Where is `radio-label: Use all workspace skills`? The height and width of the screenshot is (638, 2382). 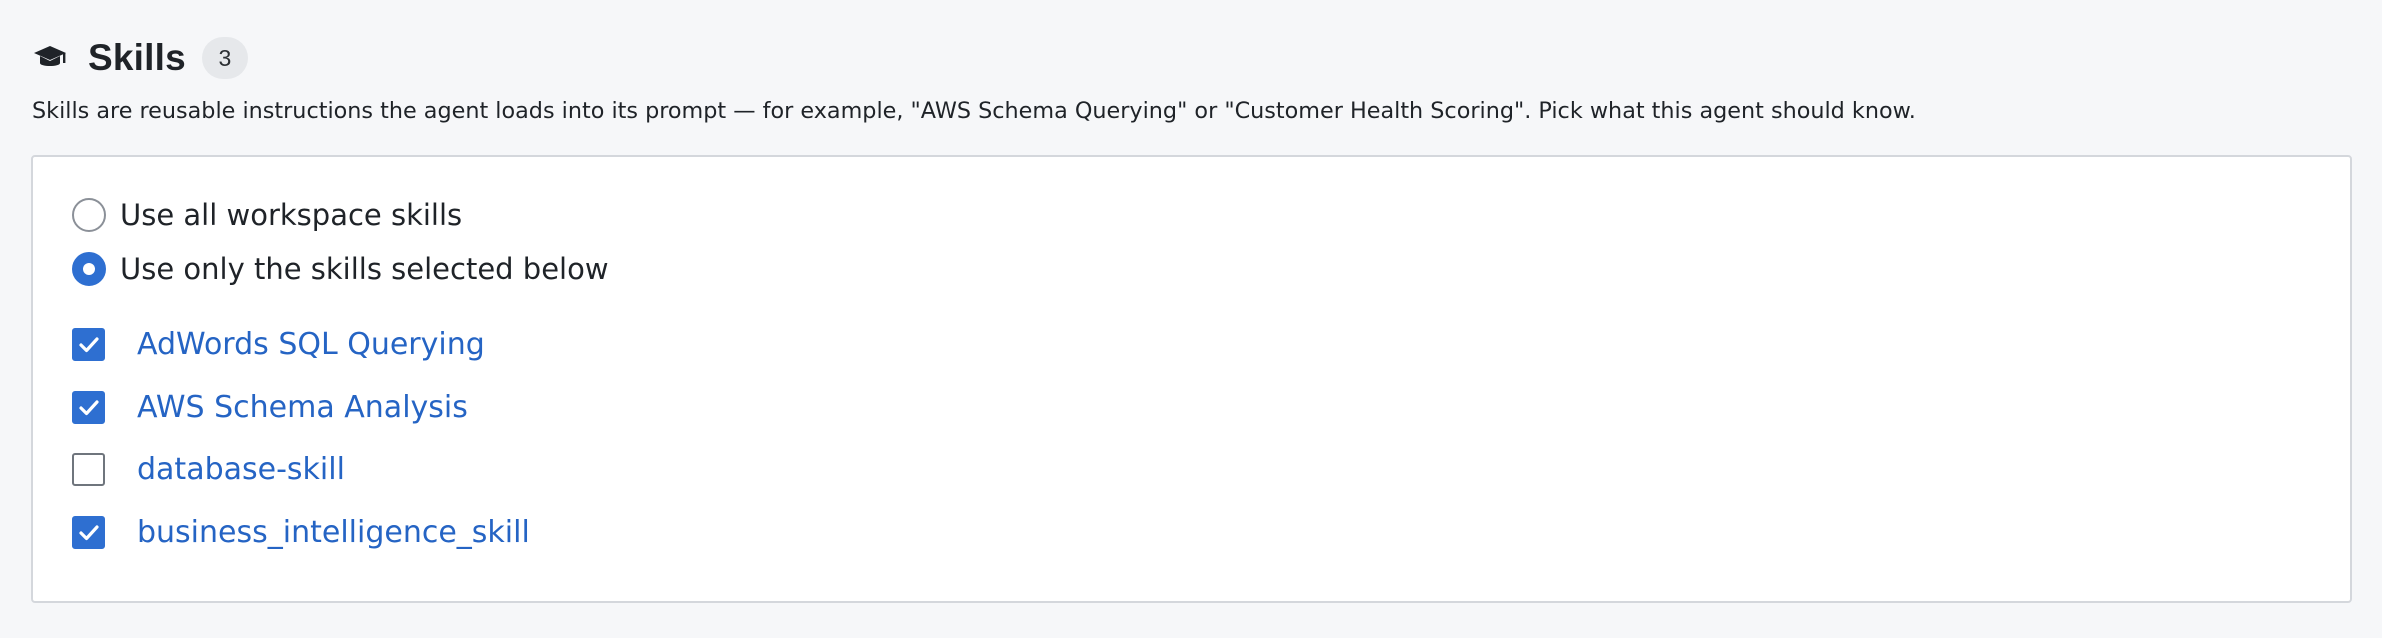 radio-label: Use all workspace skills is located at coordinates (291, 215).